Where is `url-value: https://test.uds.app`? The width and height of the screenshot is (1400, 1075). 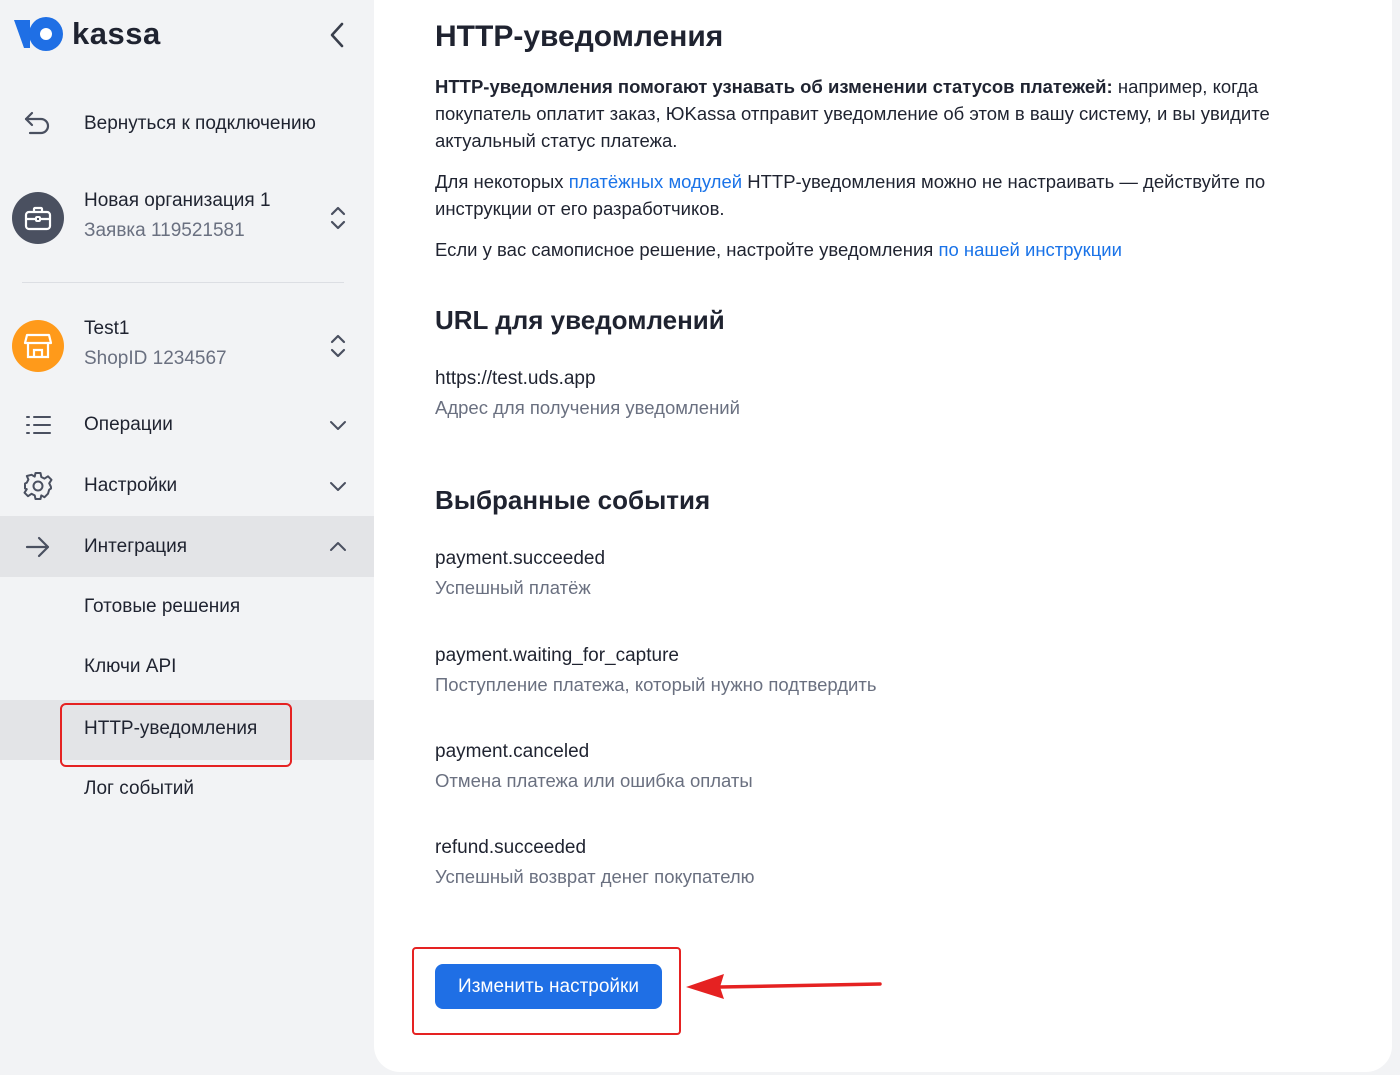 url-value: https://test.uds.app is located at coordinates (515, 378).